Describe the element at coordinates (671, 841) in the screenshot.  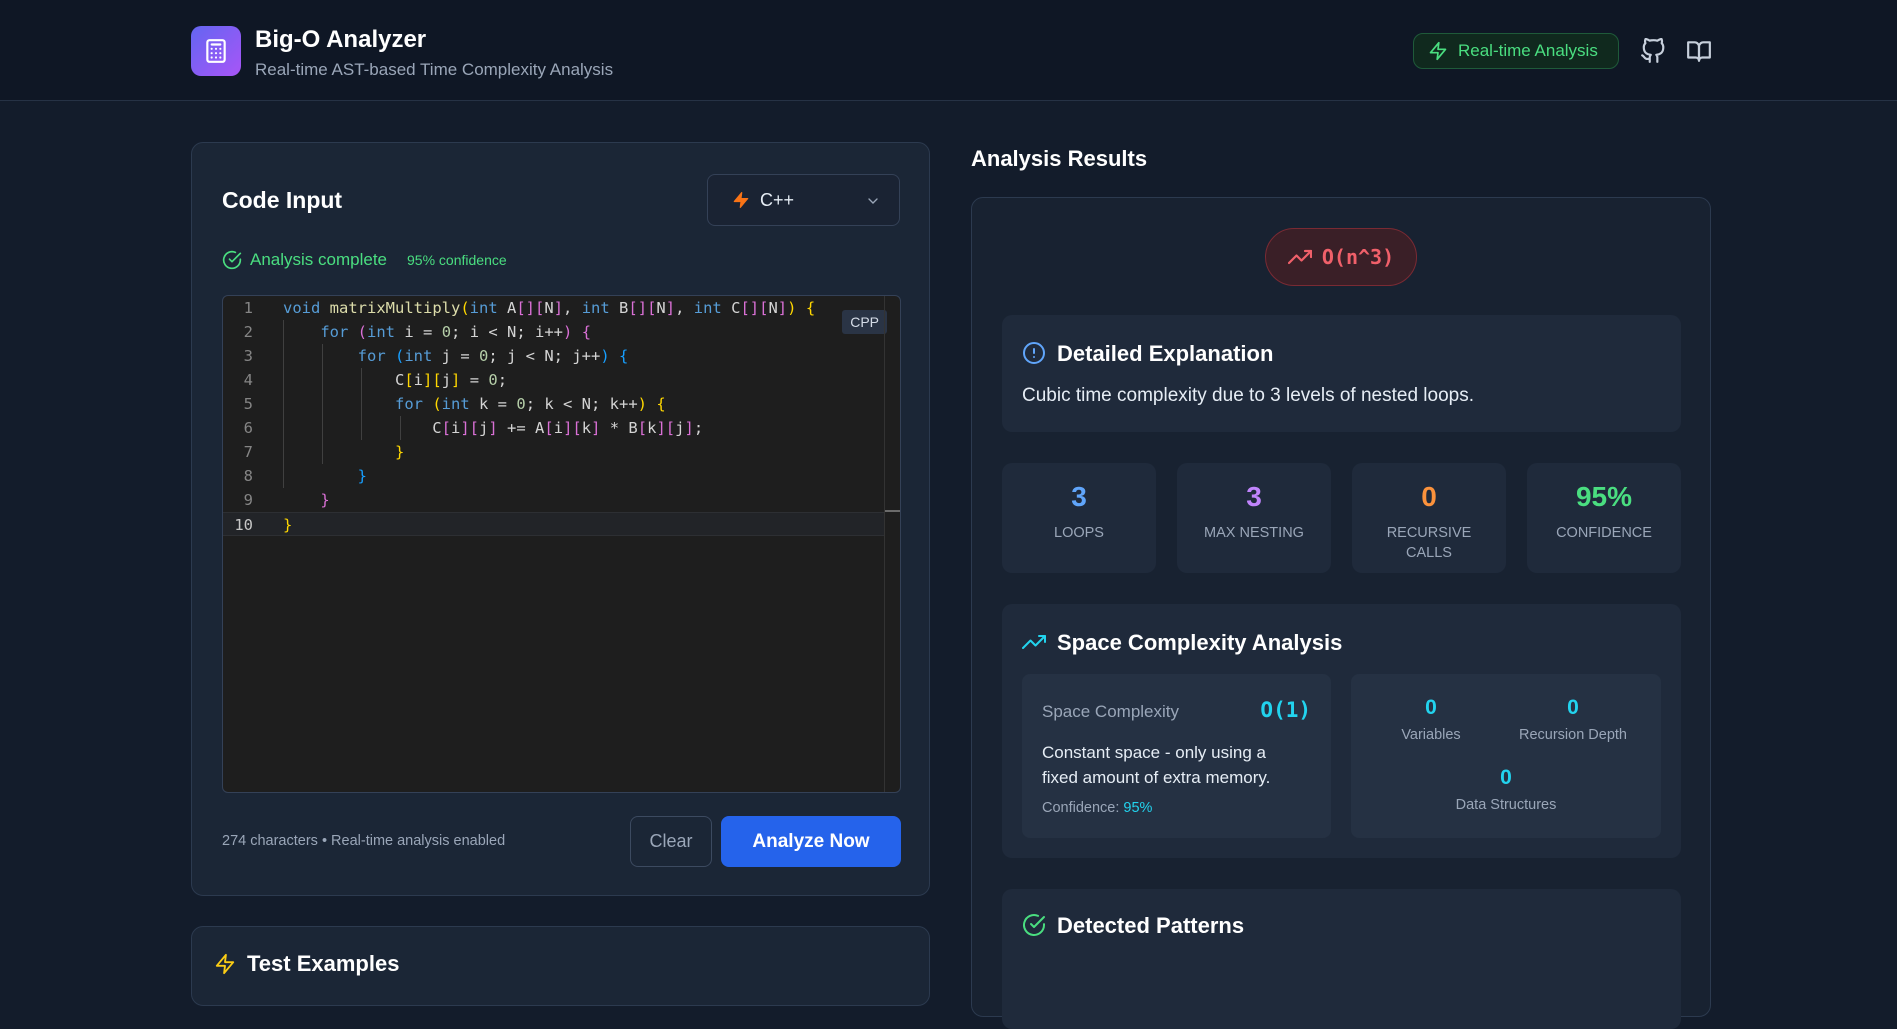
I see `clear-button: Clear` at that location.